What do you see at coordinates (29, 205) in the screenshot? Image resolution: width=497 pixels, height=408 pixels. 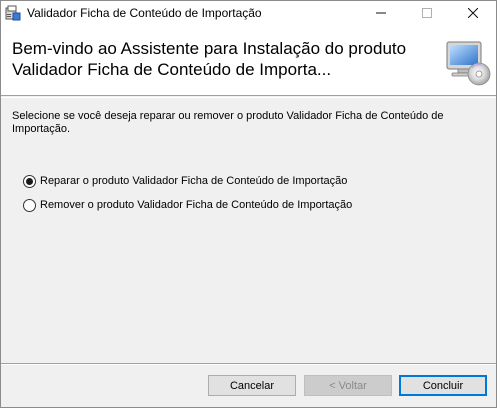 I see `remove-radio` at bounding box center [29, 205].